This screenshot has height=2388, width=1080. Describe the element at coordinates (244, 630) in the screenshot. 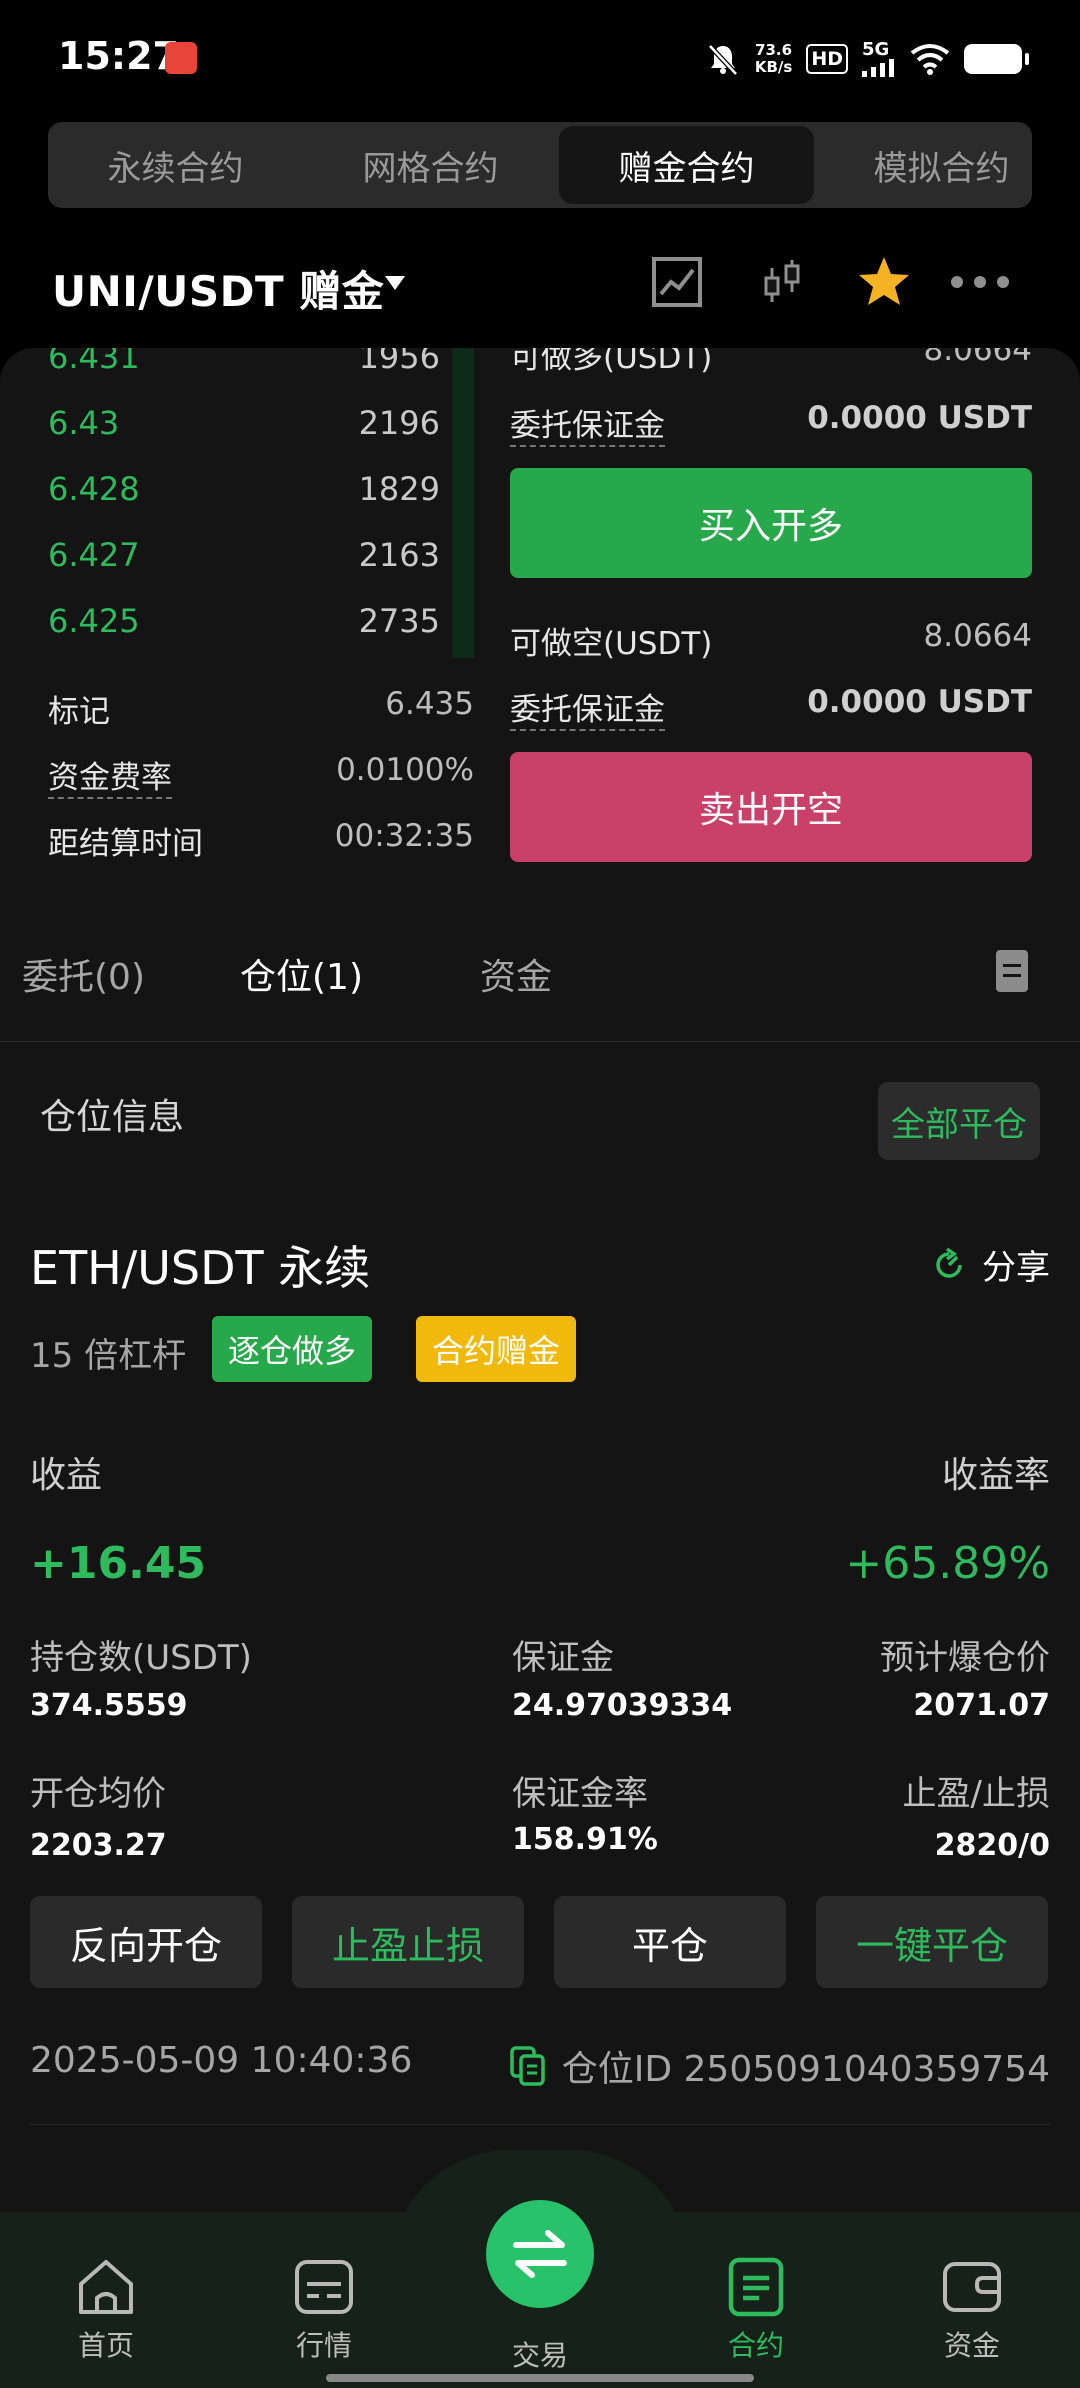

I see `orderbook-row: 6.425 2735` at that location.